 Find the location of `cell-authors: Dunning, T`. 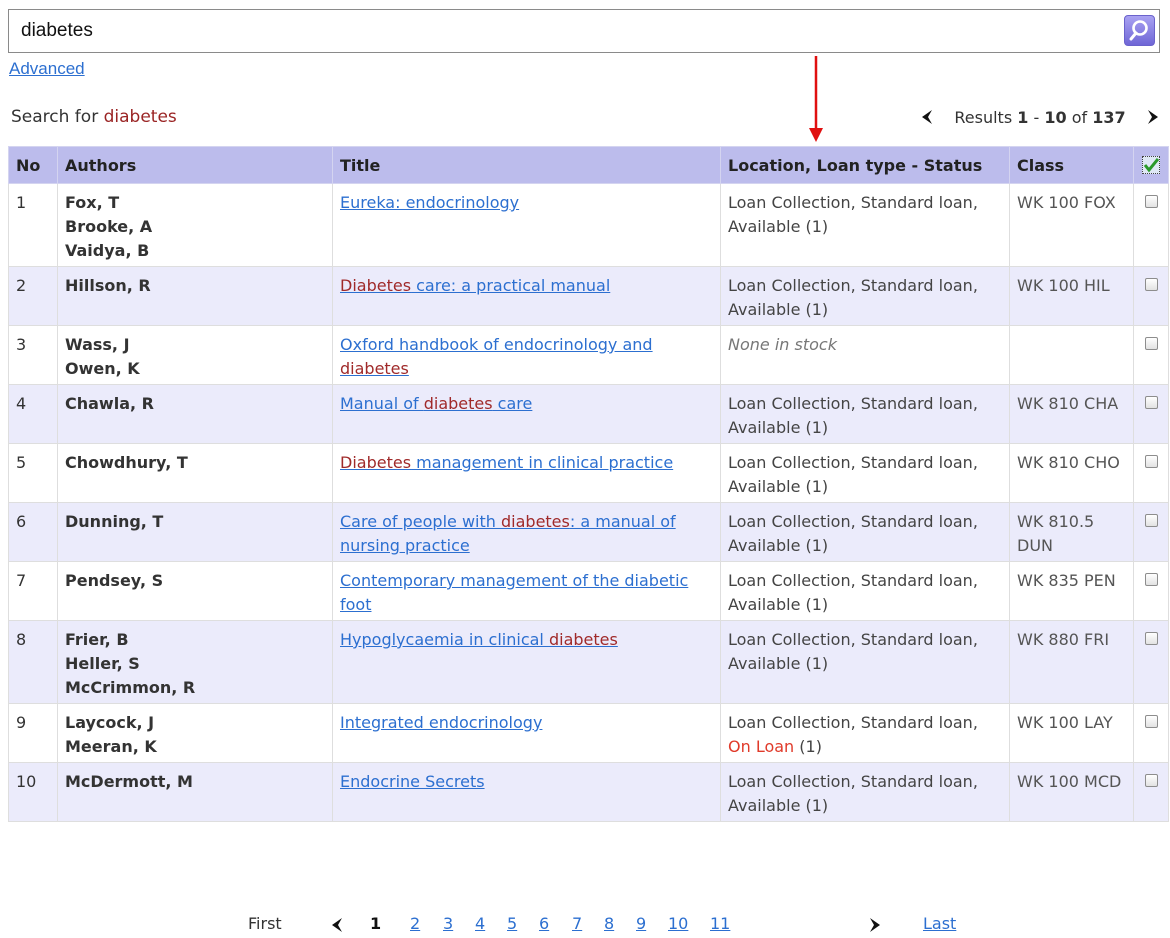

cell-authors: Dunning, T is located at coordinates (195, 532).